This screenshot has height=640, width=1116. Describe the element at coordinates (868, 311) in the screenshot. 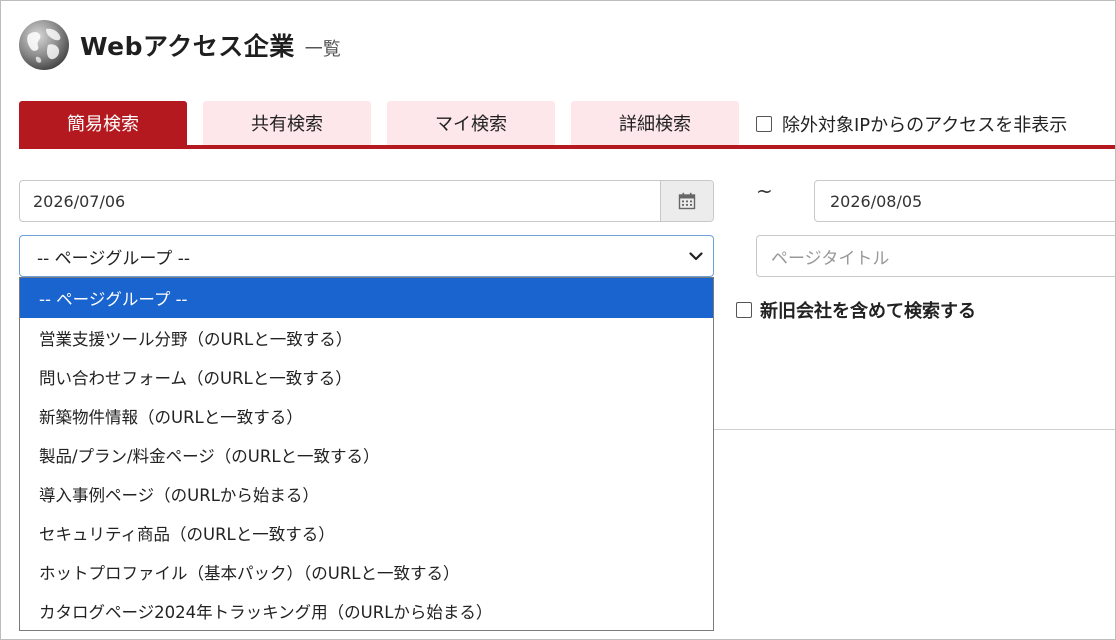

I see `include-old-new-label: 新旧会社を含めて検索する` at that location.